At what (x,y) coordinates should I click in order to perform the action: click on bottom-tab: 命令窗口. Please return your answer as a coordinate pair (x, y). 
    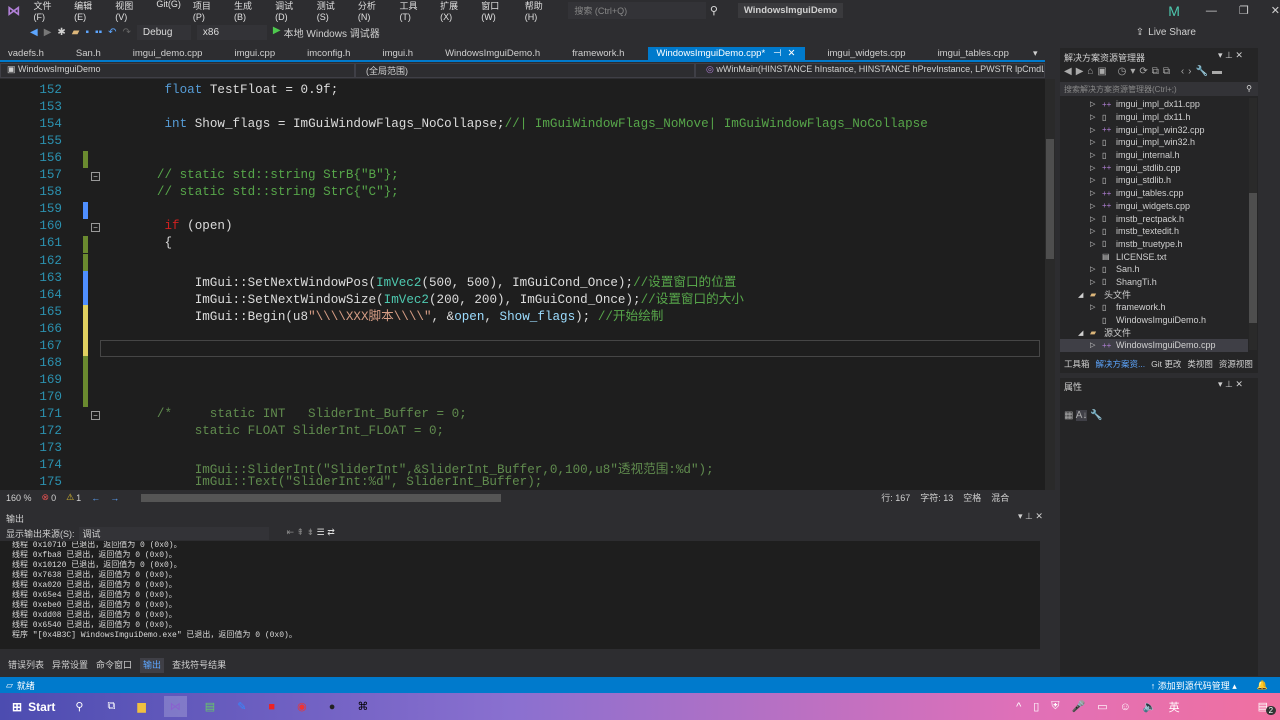
    Looking at the image, I should click on (114, 665).